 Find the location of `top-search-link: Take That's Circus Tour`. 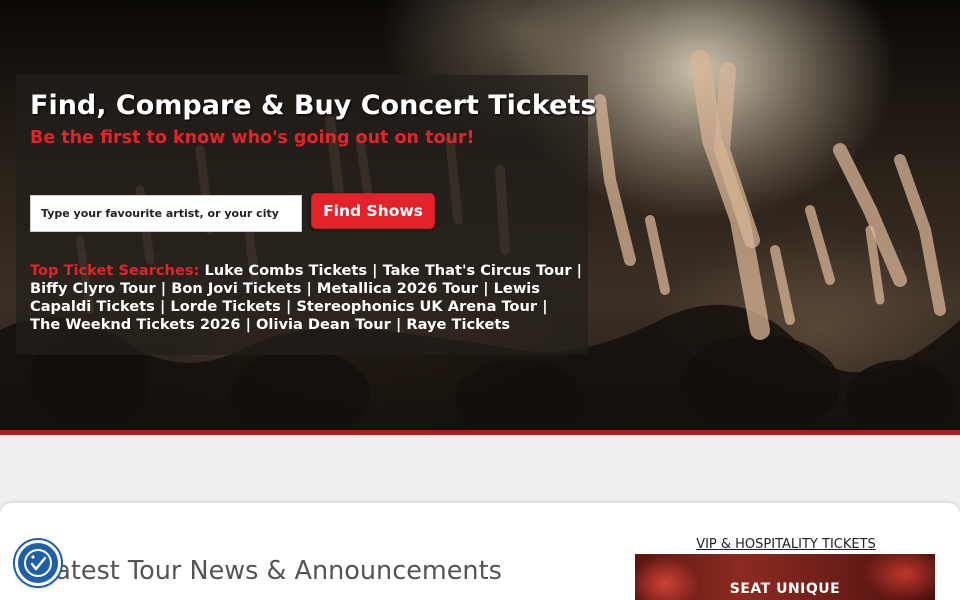

top-search-link: Take That's Circus Tour is located at coordinates (477, 270).